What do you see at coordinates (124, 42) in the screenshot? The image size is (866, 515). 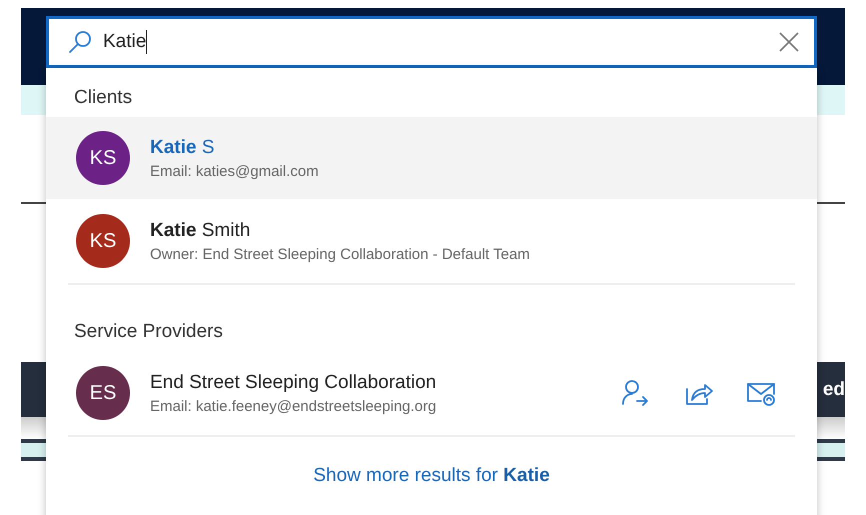 I see `search-text: Katie` at bounding box center [124, 42].